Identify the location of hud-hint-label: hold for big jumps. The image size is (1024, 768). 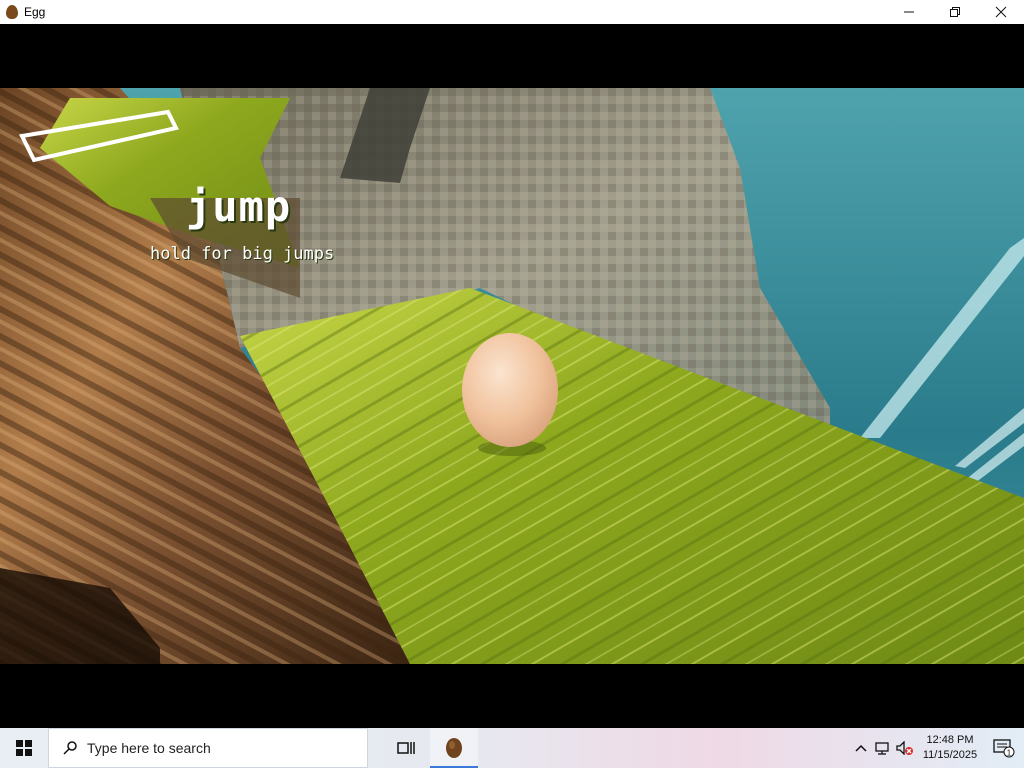
(242, 254).